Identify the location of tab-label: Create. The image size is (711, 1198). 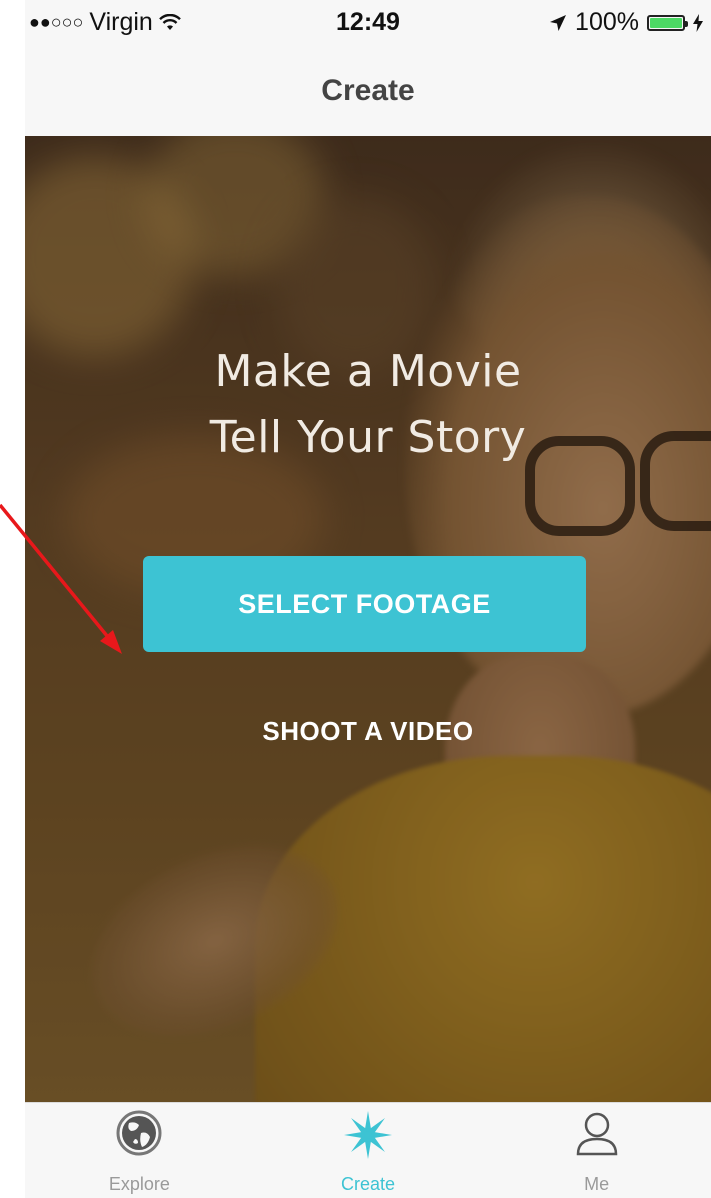
(368, 1184).